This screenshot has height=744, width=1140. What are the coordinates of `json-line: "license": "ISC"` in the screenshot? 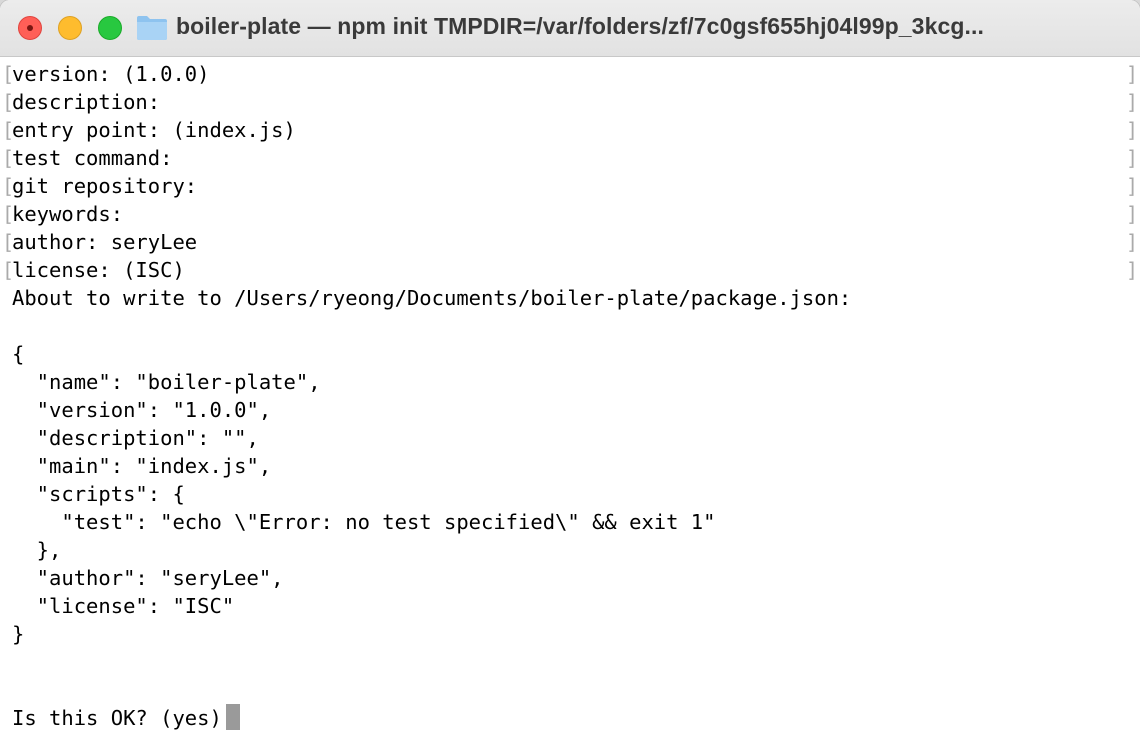 It's located at (123, 606).